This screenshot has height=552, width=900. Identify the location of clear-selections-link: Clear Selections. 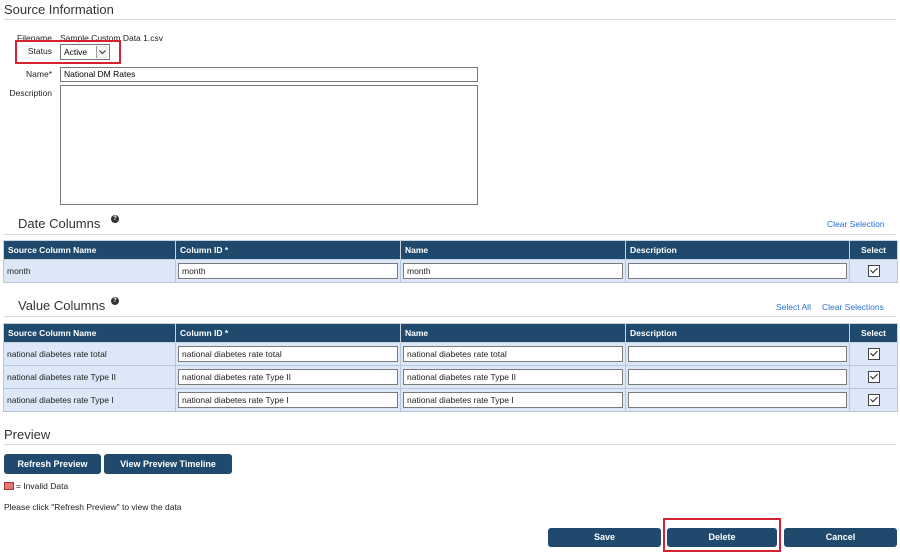
(853, 307).